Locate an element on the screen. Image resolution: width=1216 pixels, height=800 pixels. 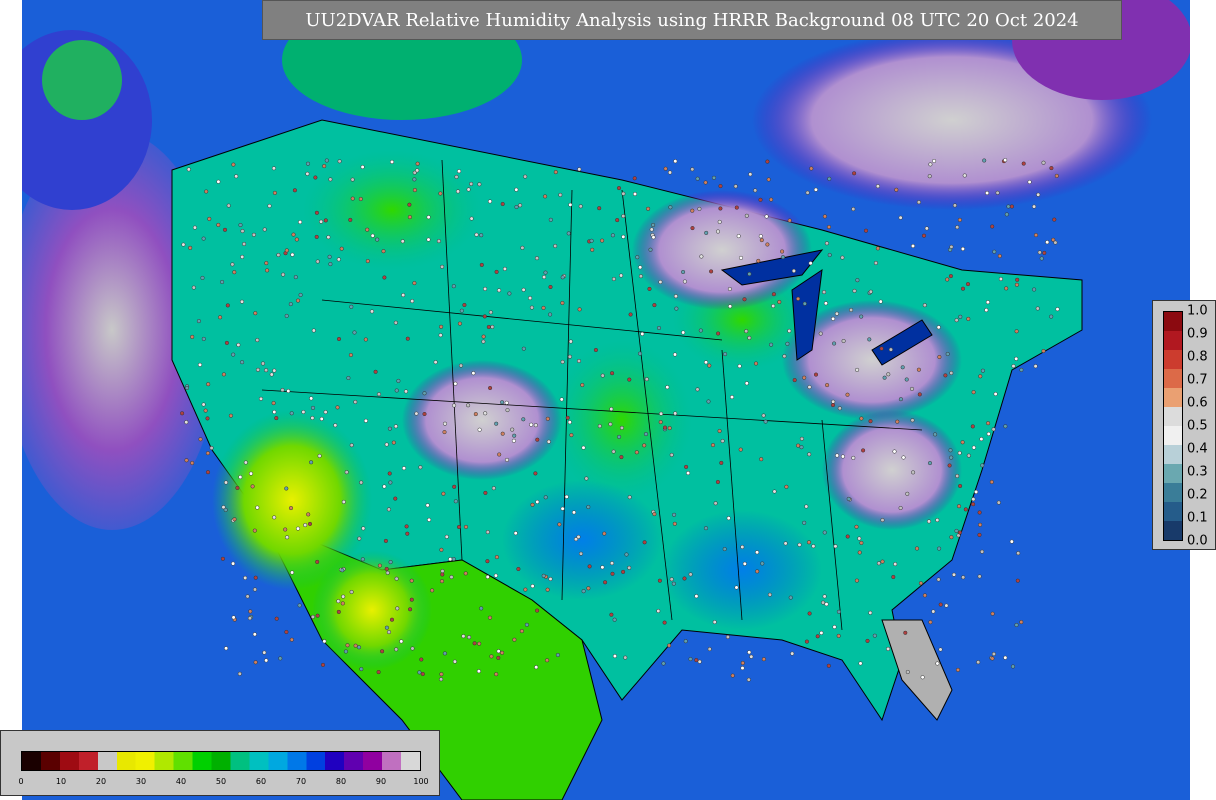
rh-tick-label: 80 is located at coordinates (341, 781).